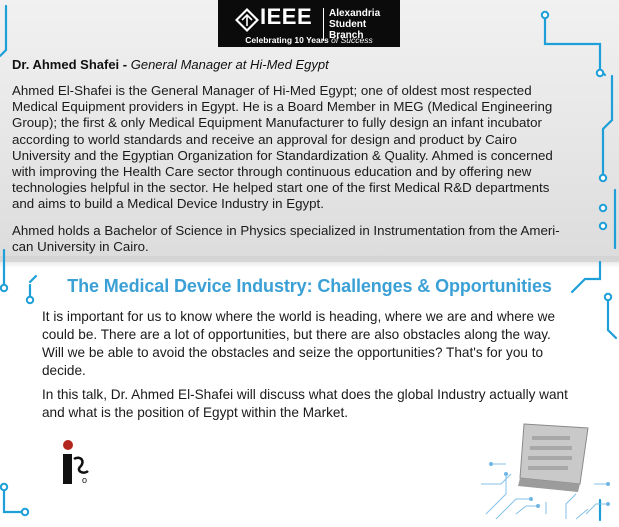 This screenshot has width=619, height=527. I want to click on chip-graphic-icon, so click(545, 471).